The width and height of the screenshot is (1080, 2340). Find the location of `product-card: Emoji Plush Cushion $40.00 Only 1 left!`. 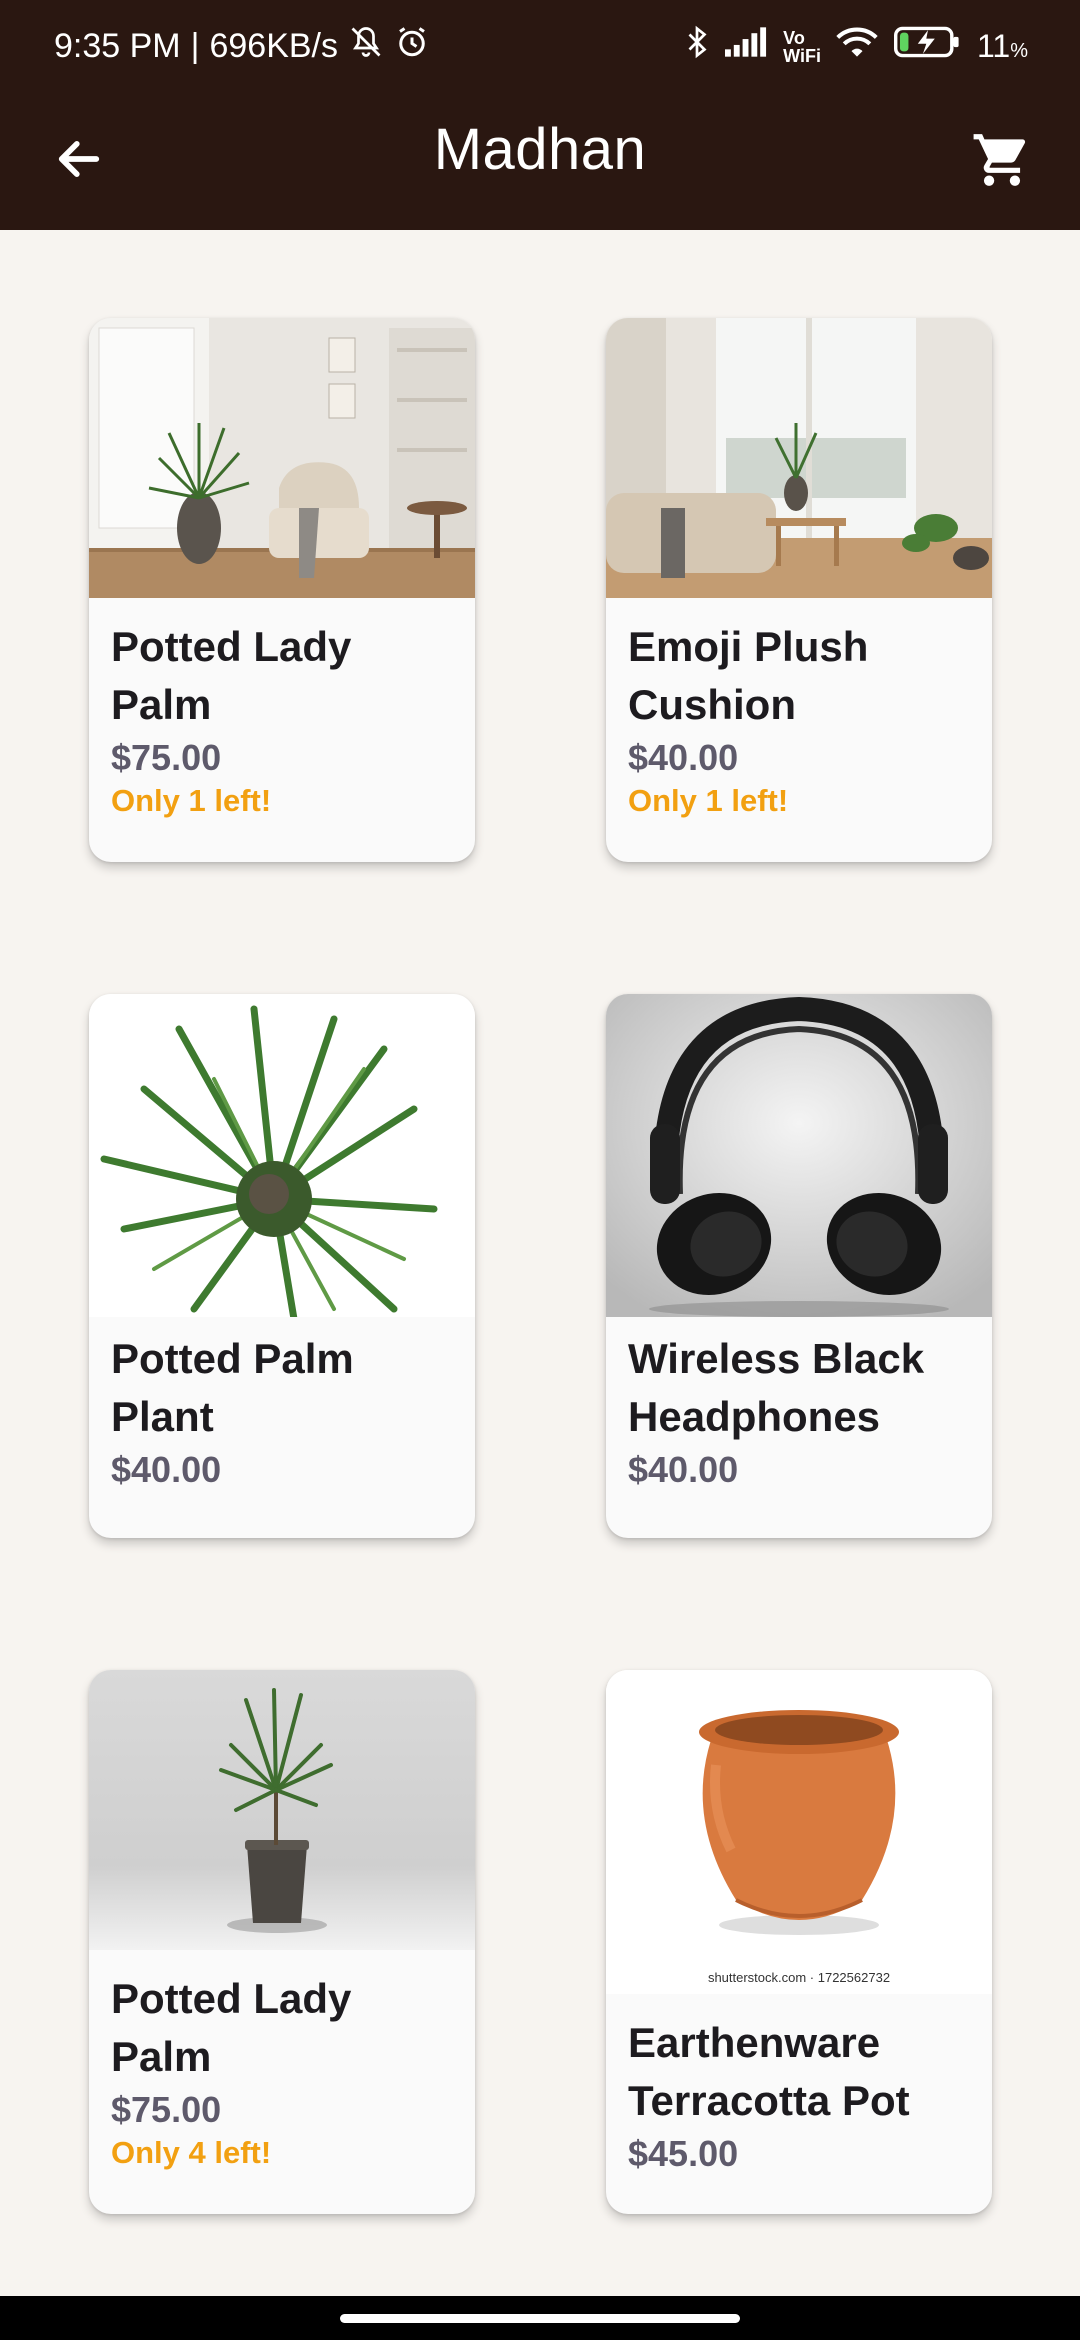

product-card: Emoji Plush Cushion $40.00 Only 1 left! is located at coordinates (799, 590).